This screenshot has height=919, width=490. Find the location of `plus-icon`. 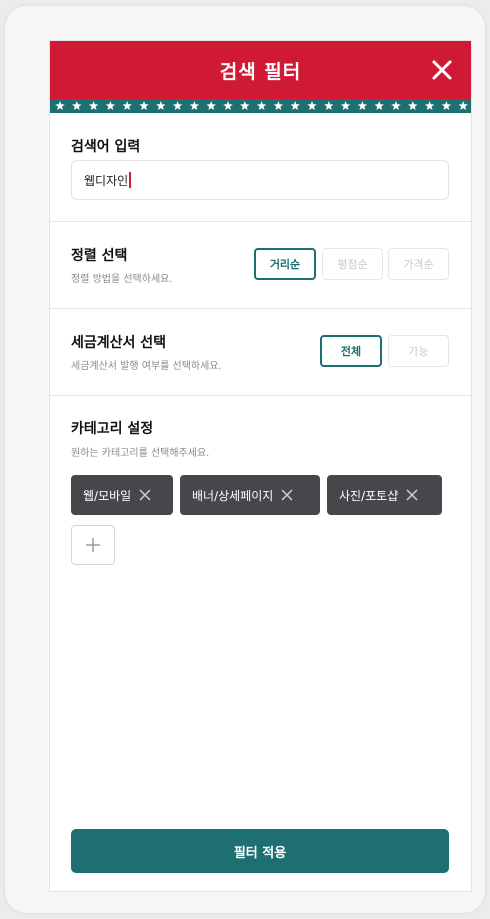

plus-icon is located at coordinates (93, 545).